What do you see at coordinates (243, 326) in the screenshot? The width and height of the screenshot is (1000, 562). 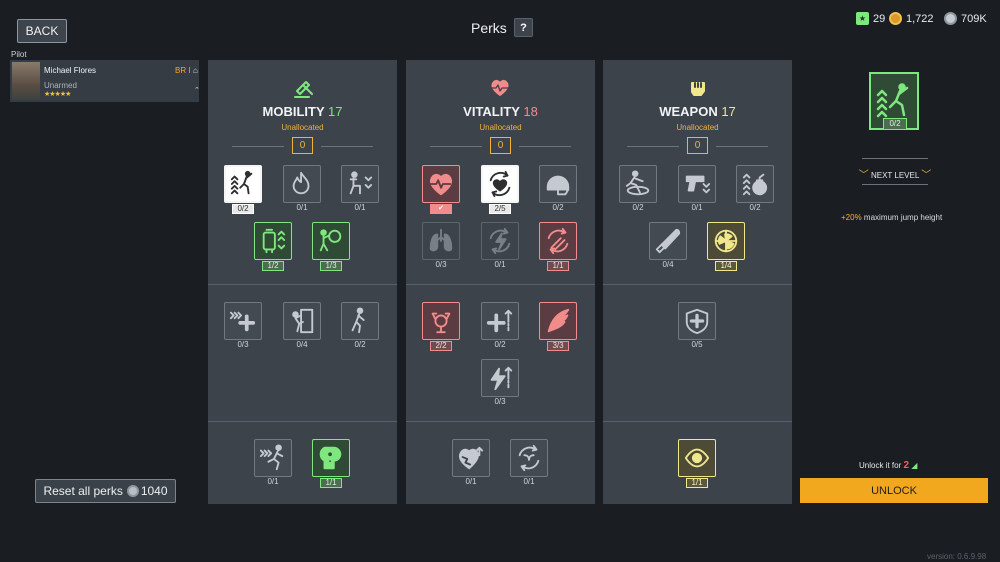 I see `perk-sprint-heal: 0/3` at bounding box center [243, 326].